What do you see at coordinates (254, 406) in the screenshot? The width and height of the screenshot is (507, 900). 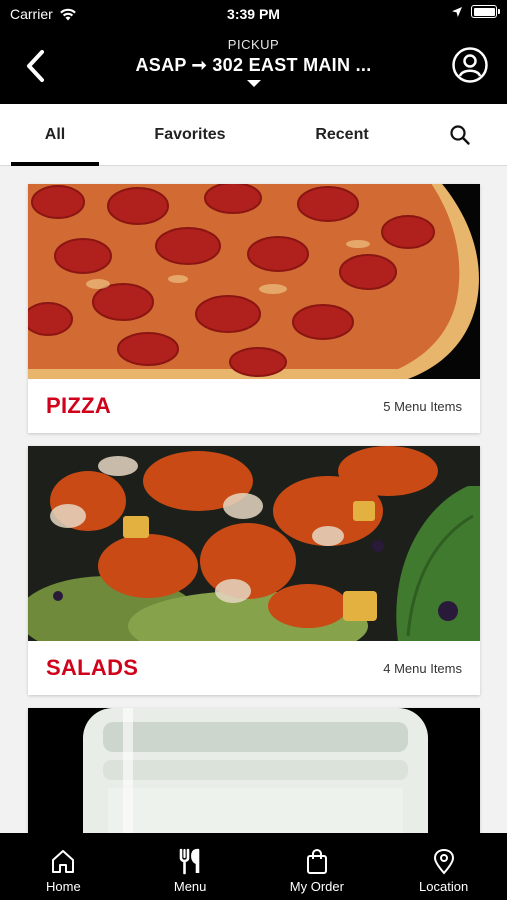 I see `card-footer: PIZZA 5 Menu Items` at bounding box center [254, 406].